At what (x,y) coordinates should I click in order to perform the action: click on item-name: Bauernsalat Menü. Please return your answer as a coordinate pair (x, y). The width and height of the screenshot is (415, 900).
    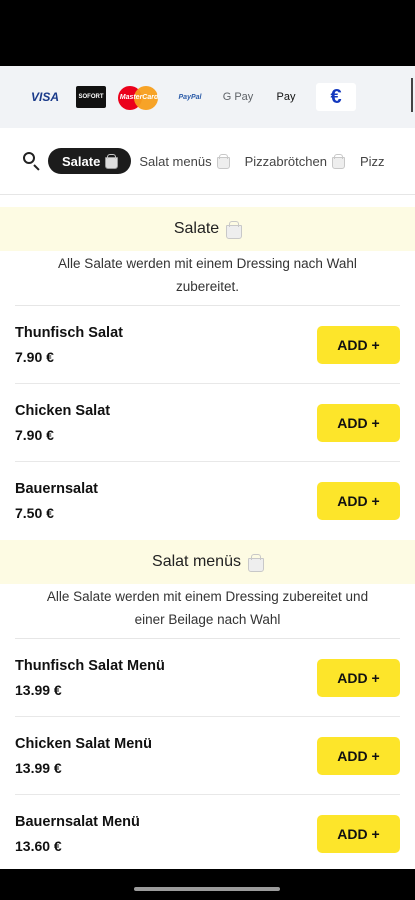
    Looking at the image, I should click on (77, 822).